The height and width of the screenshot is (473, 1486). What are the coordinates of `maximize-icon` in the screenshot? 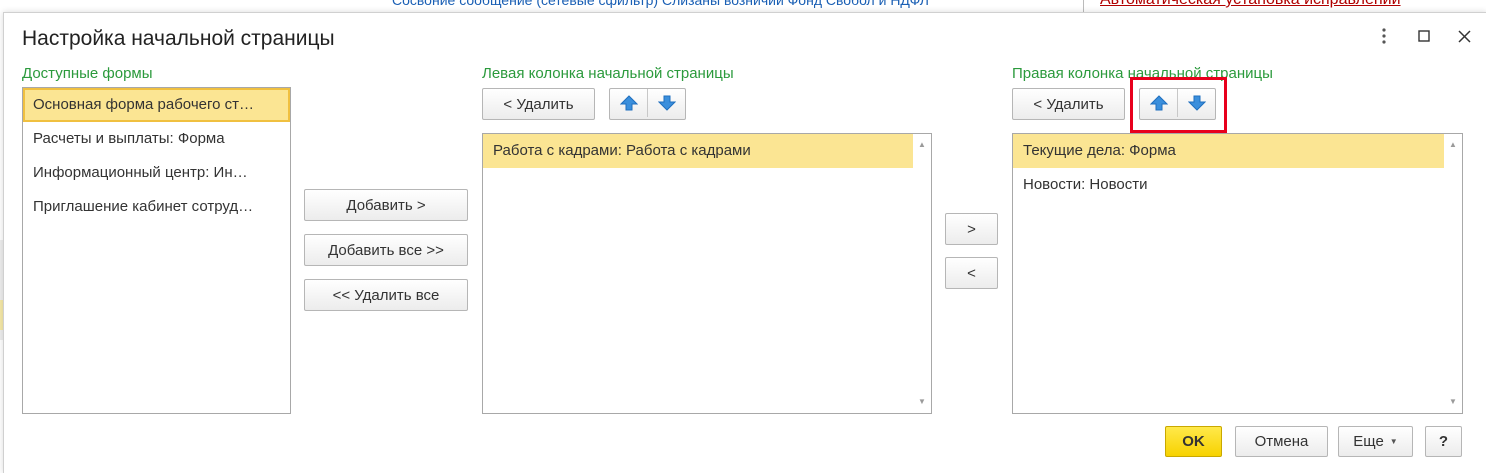 It's located at (1424, 36).